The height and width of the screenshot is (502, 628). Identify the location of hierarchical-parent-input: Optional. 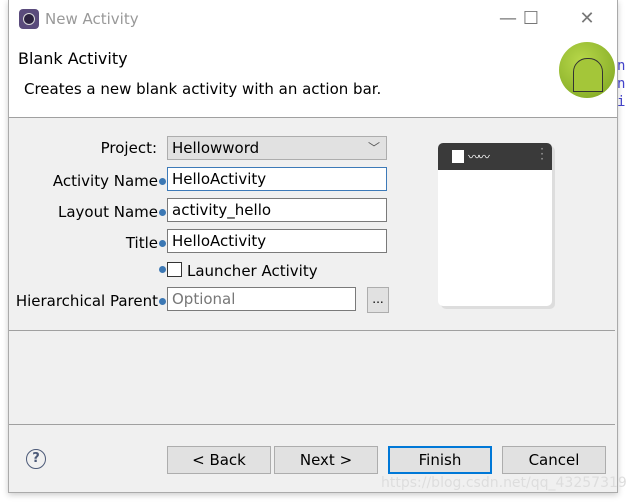
(261, 299).